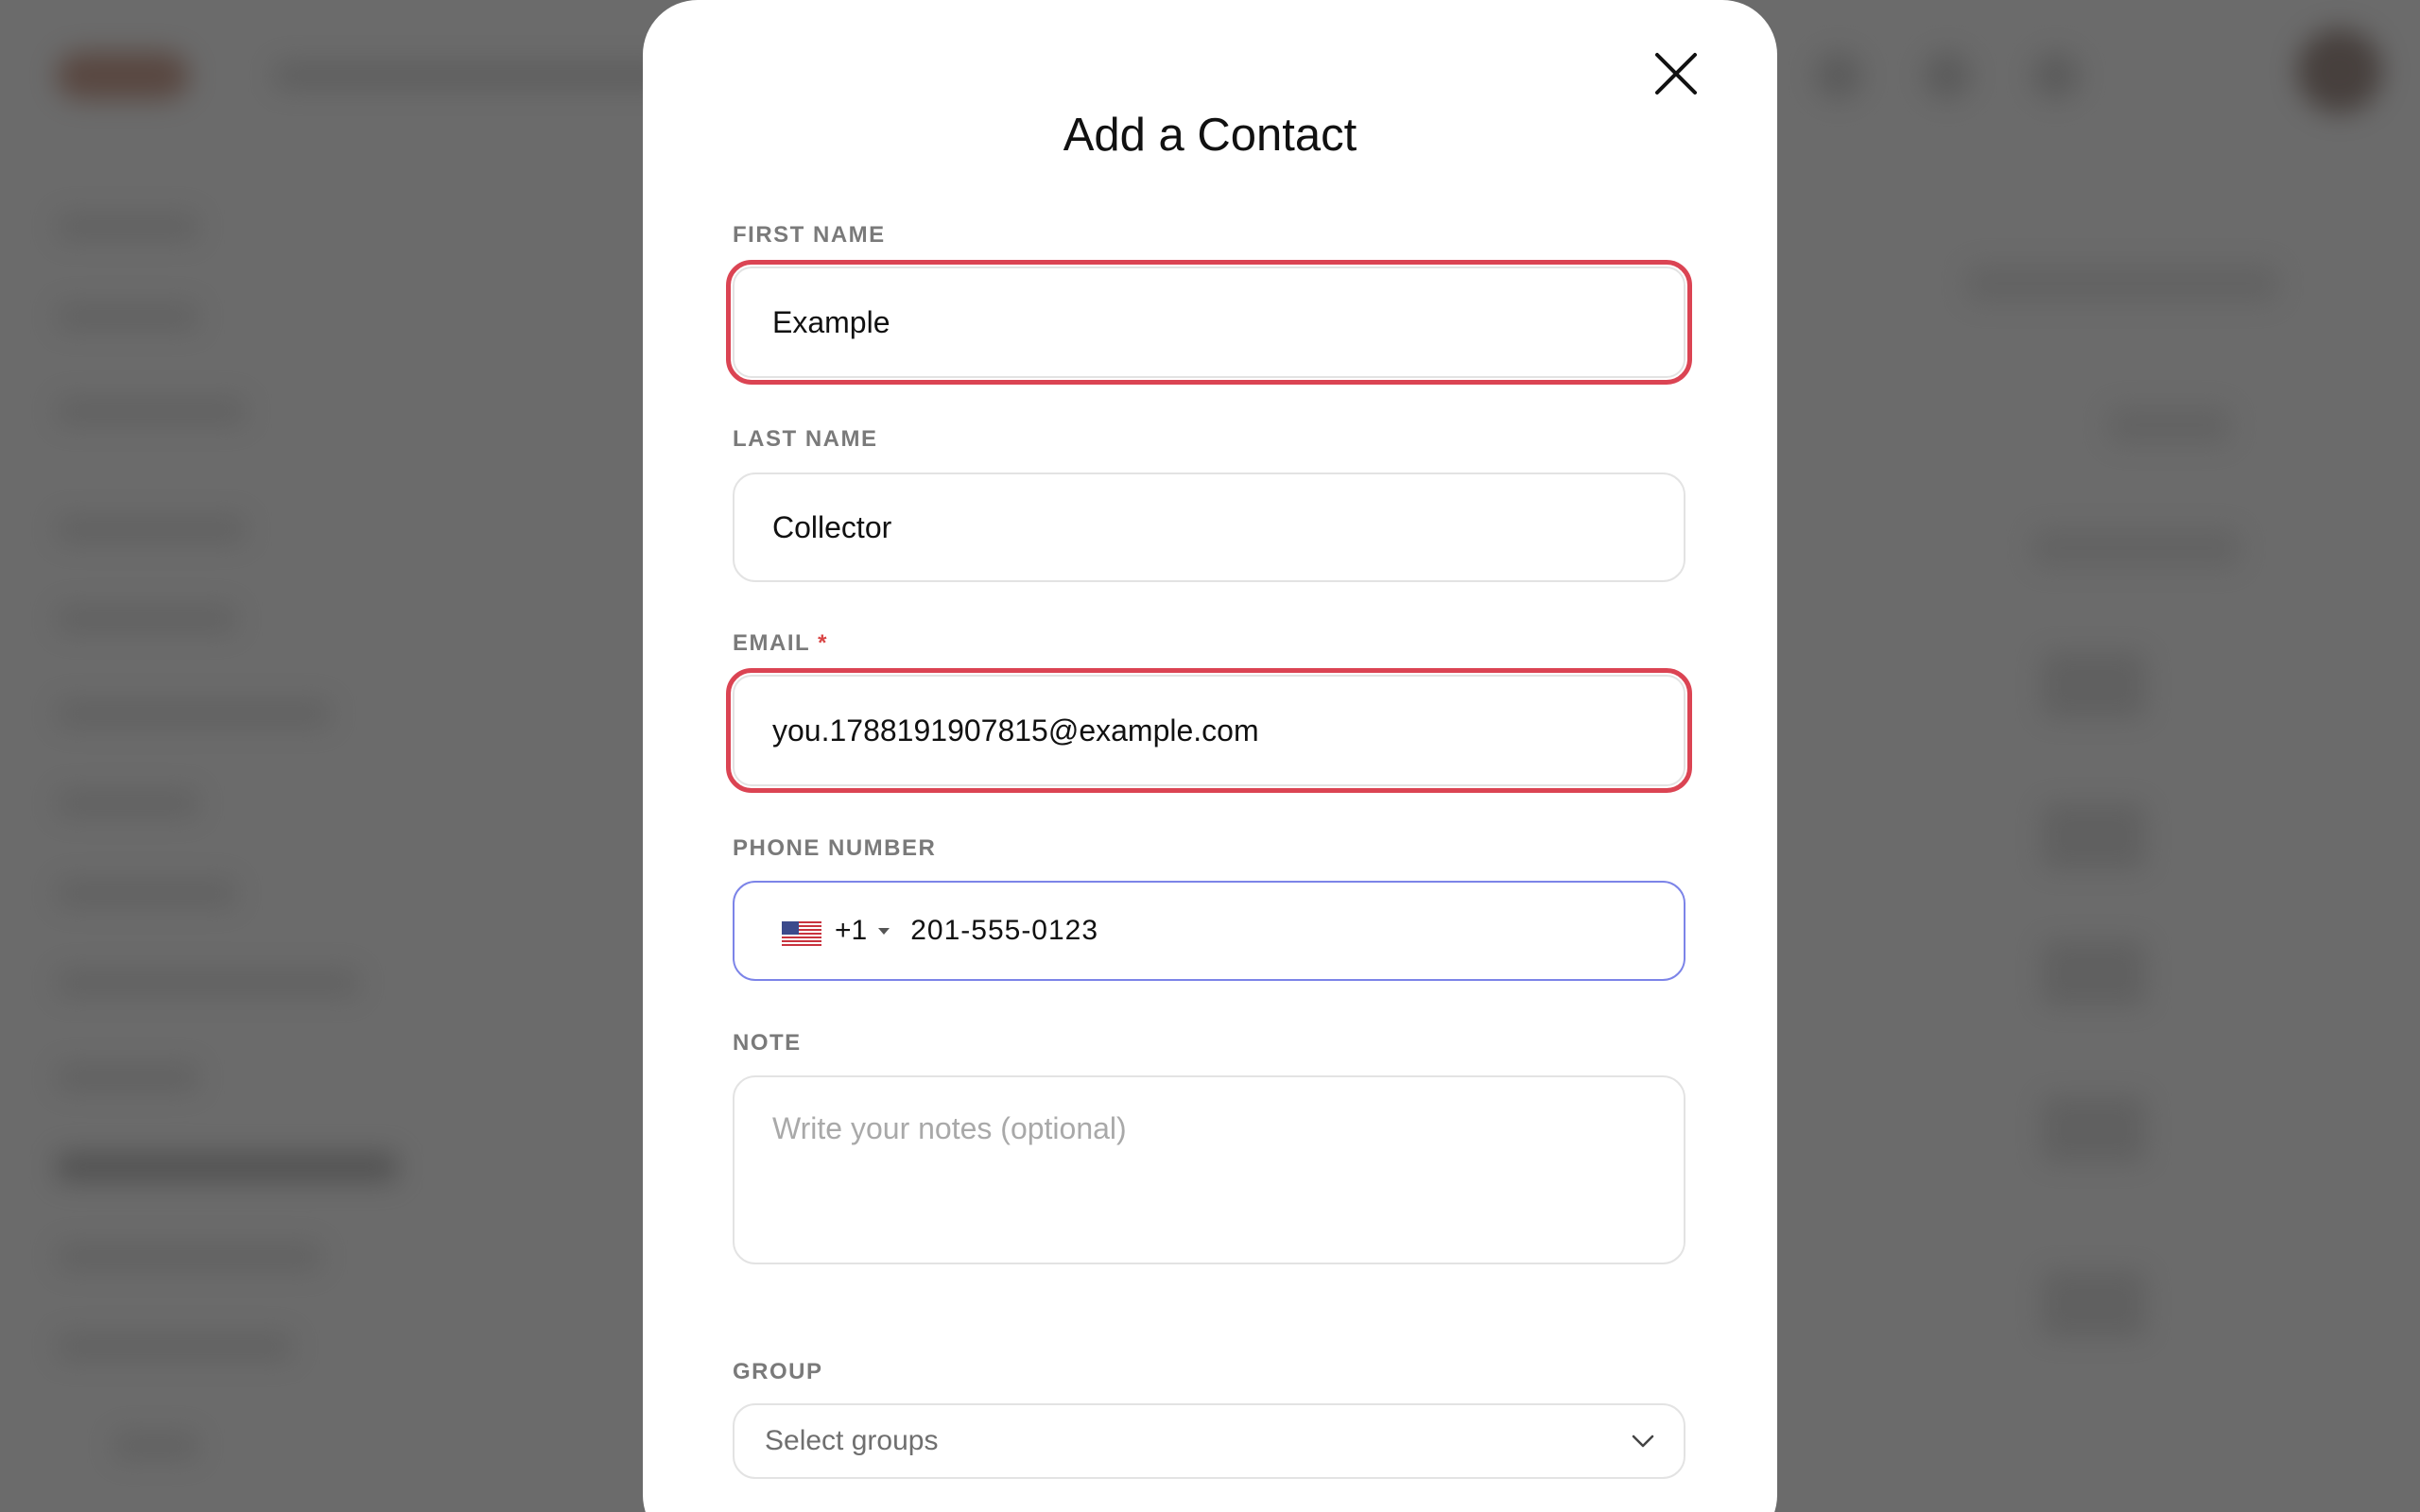 The height and width of the screenshot is (1512, 2420). I want to click on email-field: you.1788191907815@example.com, so click(1209, 730).